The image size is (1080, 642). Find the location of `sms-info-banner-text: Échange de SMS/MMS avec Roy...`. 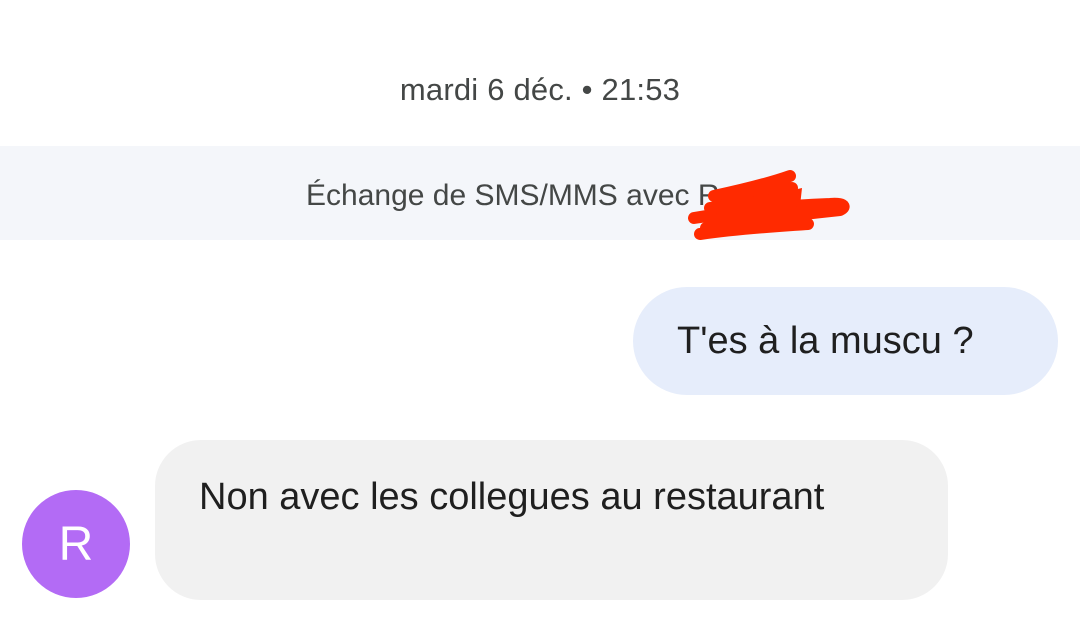

sms-info-banner-text: Échange de SMS/MMS avec Roy... is located at coordinates (540, 195).